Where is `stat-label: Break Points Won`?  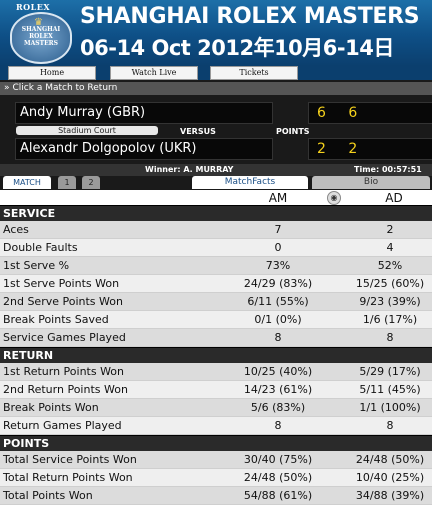 stat-label: Break Points Won is located at coordinates (51, 407).